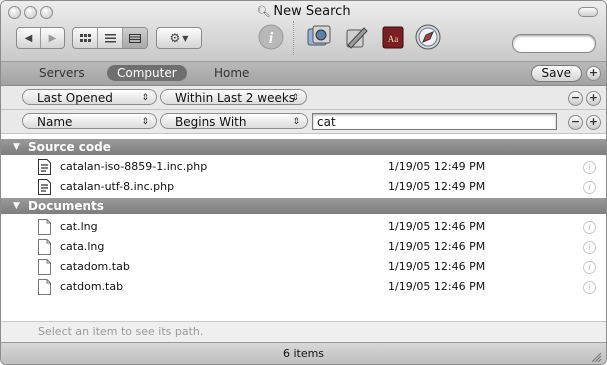 Image resolution: width=607 pixels, height=365 pixels. I want to click on attribute-popup: Name ⇕, so click(89, 121).